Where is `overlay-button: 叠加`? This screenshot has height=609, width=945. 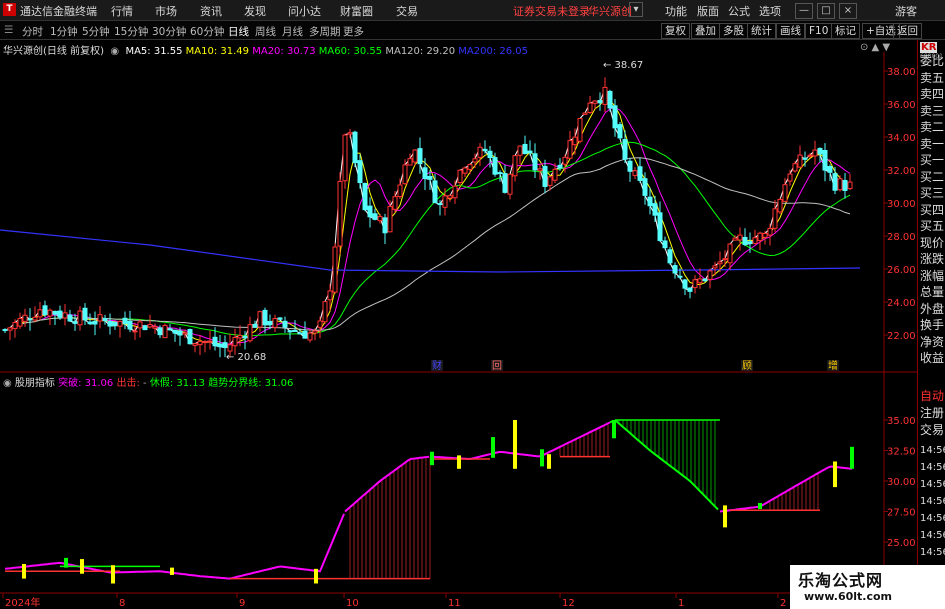 overlay-button: 叠加 is located at coordinates (705, 31).